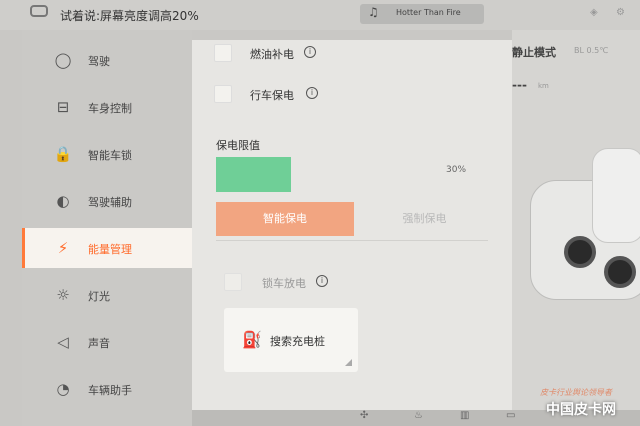 This screenshot has width=640, height=426. Describe the element at coordinates (284, 283) in the screenshot. I see `lock-discharge-label: 锁车放电` at that location.